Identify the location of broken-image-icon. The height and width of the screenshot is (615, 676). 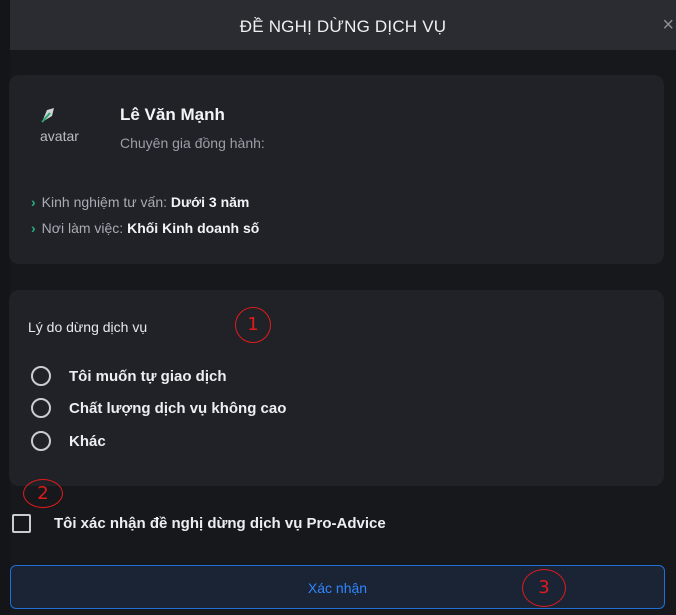
(47, 115).